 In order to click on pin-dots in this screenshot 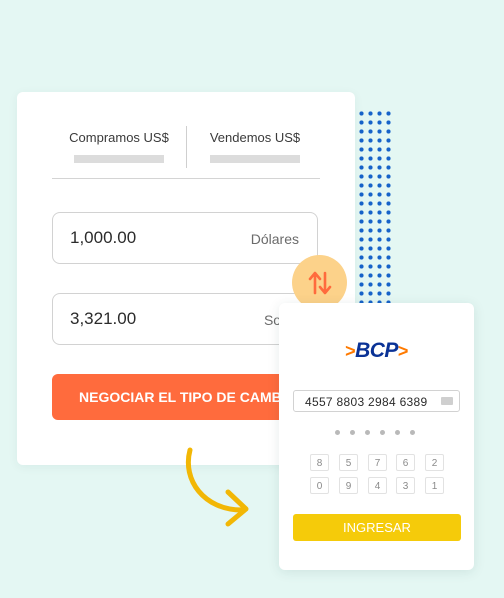, I will do `click(380, 433)`.